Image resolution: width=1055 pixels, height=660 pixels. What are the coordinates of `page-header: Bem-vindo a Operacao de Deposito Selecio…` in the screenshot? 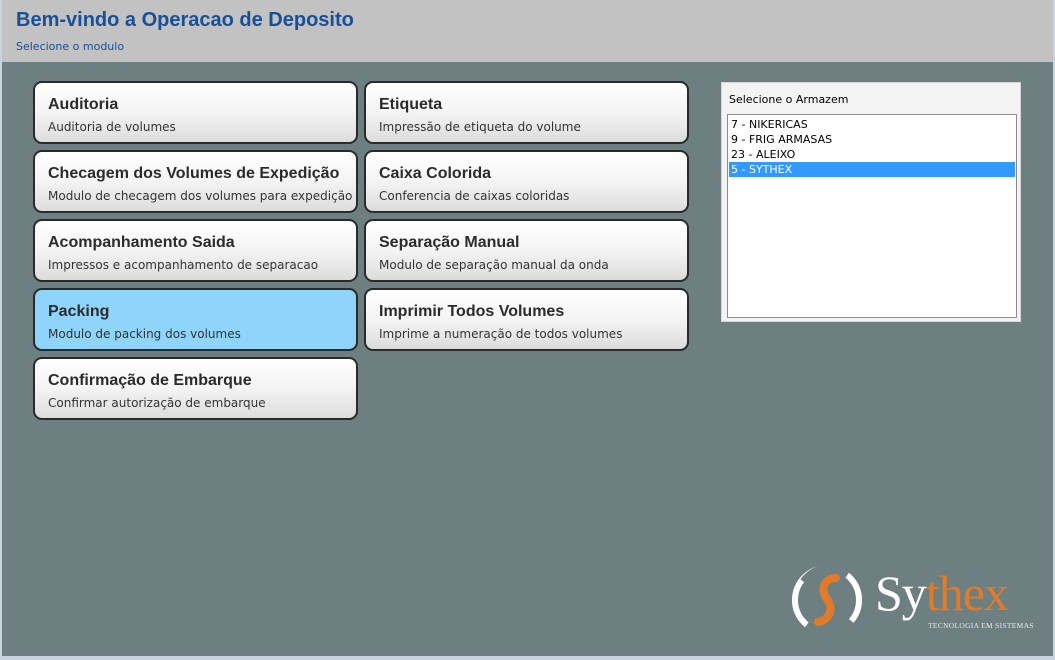 It's located at (527, 31).